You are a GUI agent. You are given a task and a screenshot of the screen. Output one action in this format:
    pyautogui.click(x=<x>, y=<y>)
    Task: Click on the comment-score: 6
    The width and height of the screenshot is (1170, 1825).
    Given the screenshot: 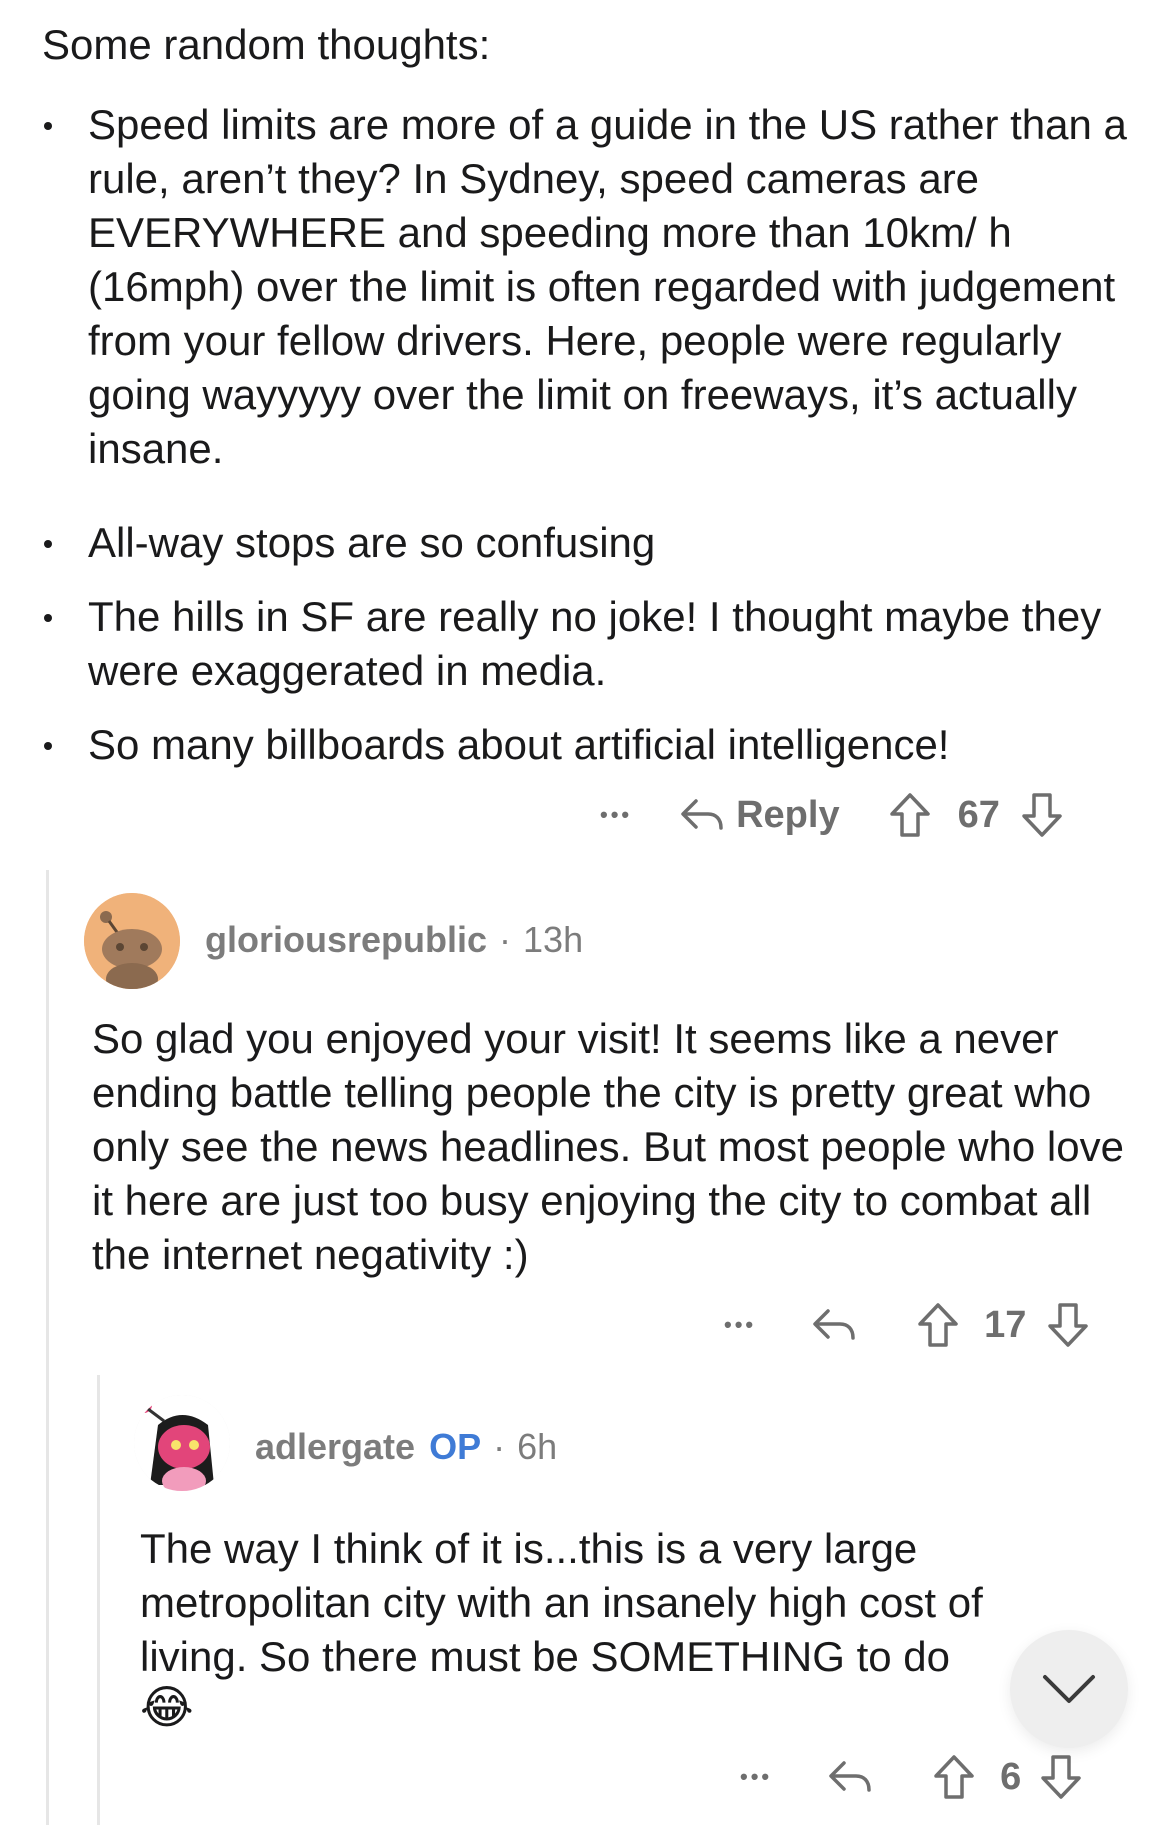 What is the action you would take?
    pyautogui.click(x=1011, y=1776)
    